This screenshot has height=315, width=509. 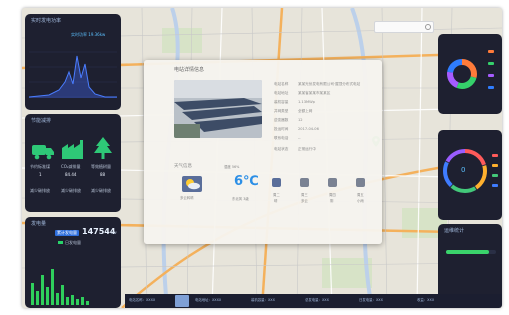 I want to click on total-generation-badge: 累计发电量, so click(x=67, y=233).